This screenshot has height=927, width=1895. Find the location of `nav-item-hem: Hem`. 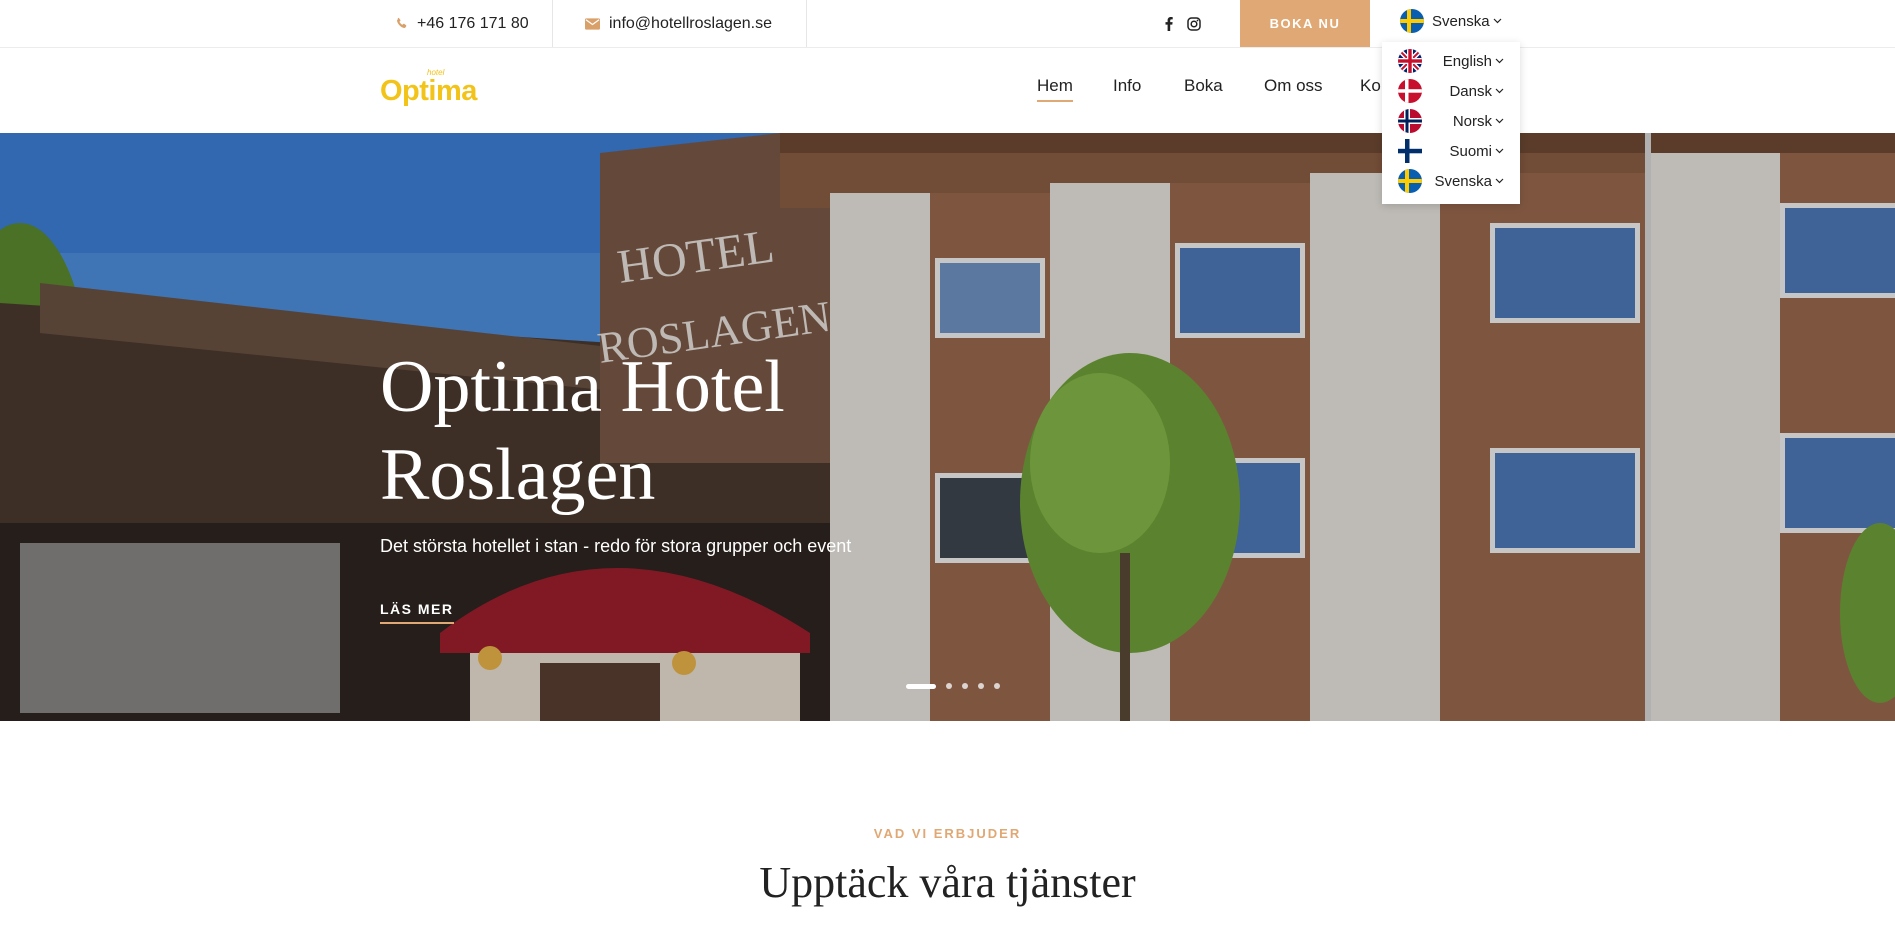

nav-item-hem: Hem is located at coordinates (1055, 89).